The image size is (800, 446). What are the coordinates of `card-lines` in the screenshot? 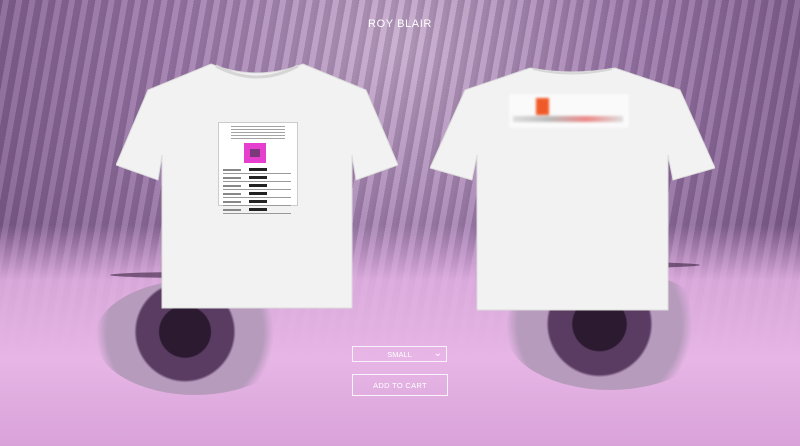 It's located at (257, 191).